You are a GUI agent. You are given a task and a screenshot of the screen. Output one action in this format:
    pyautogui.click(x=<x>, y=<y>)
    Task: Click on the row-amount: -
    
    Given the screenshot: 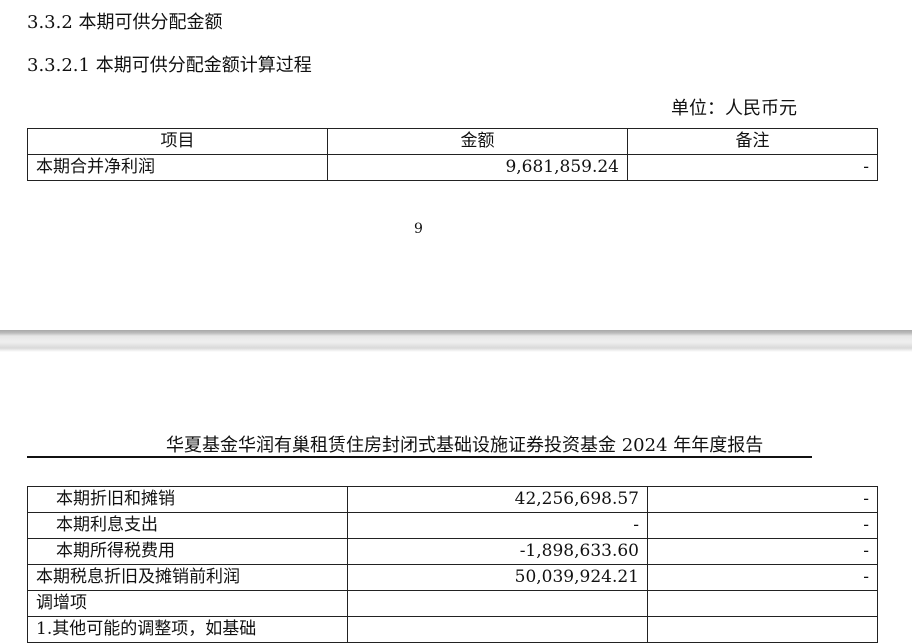 What is the action you would take?
    pyautogui.click(x=497, y=525)
    